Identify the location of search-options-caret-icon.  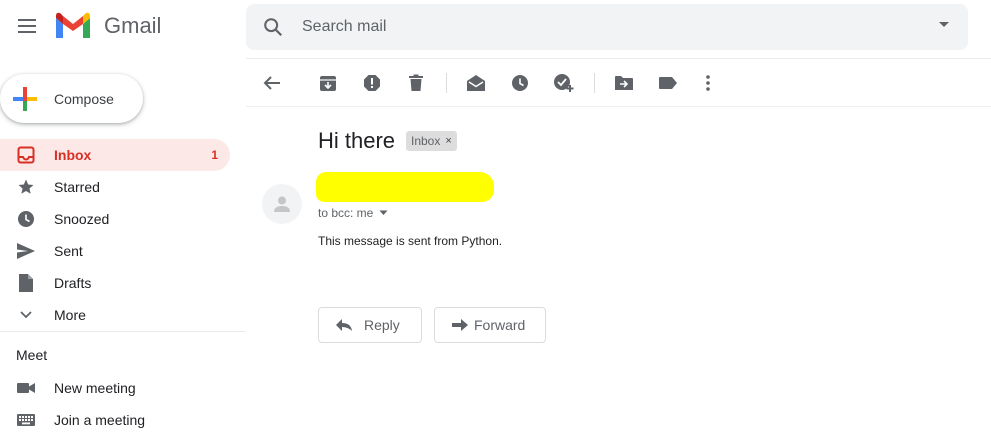
(944, 25).